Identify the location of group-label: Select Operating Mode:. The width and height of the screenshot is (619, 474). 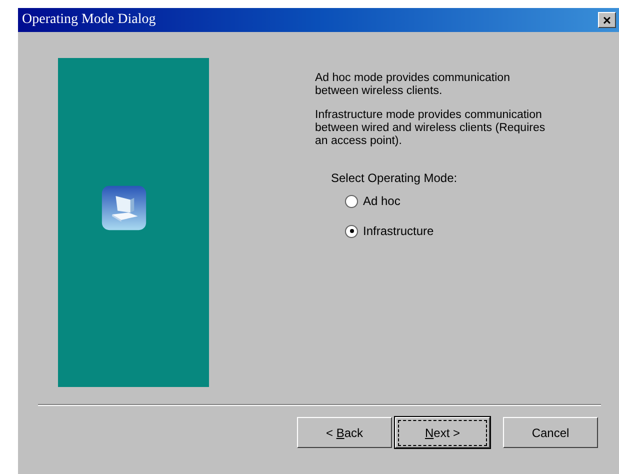
(394, 178).